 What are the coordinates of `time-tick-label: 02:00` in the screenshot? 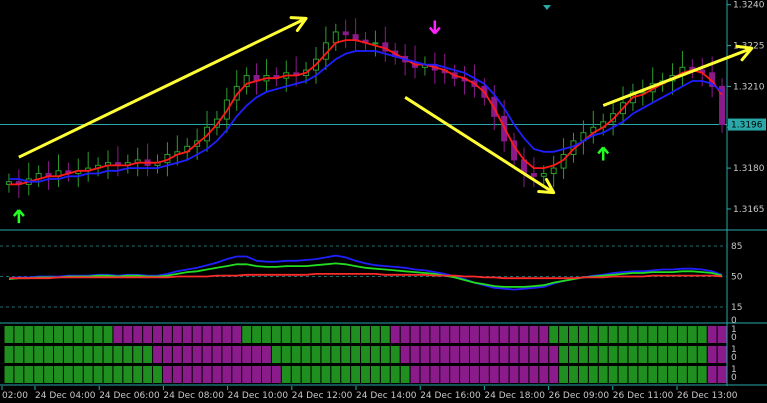 It's located at (15, 396).